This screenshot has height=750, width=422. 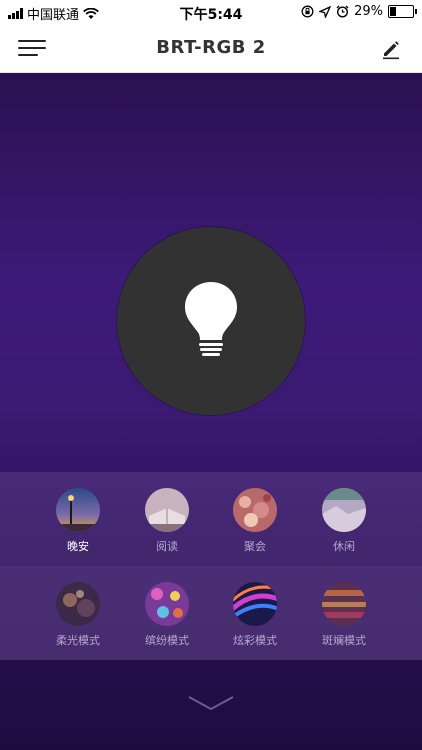 What do you see at coordinates (325, 11) in the screenshot?
I see `location-icon` at bounding box center [325, 11].